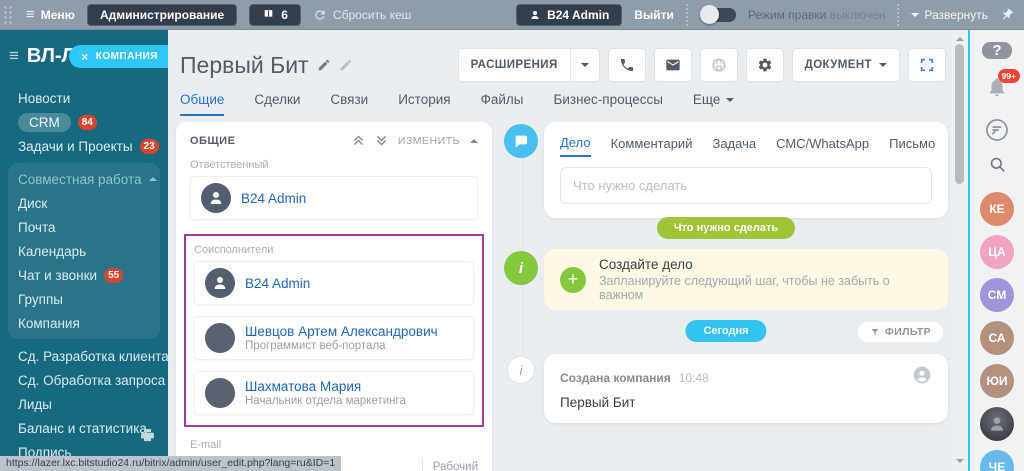 This screenshot has width=1024, height=471. What do you see at coordinates (334, 198) in the screenshot?
I see `responsible-row: B24 Admin` at bounding box center [334, 198].